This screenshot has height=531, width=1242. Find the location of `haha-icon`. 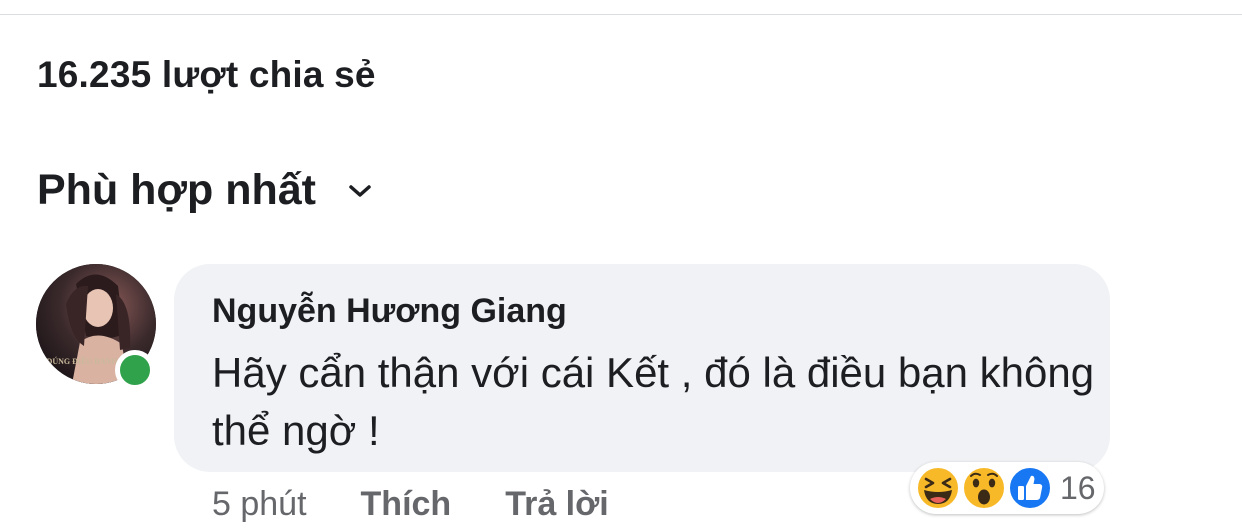

haha-icon is located at coordinates (938, 488).